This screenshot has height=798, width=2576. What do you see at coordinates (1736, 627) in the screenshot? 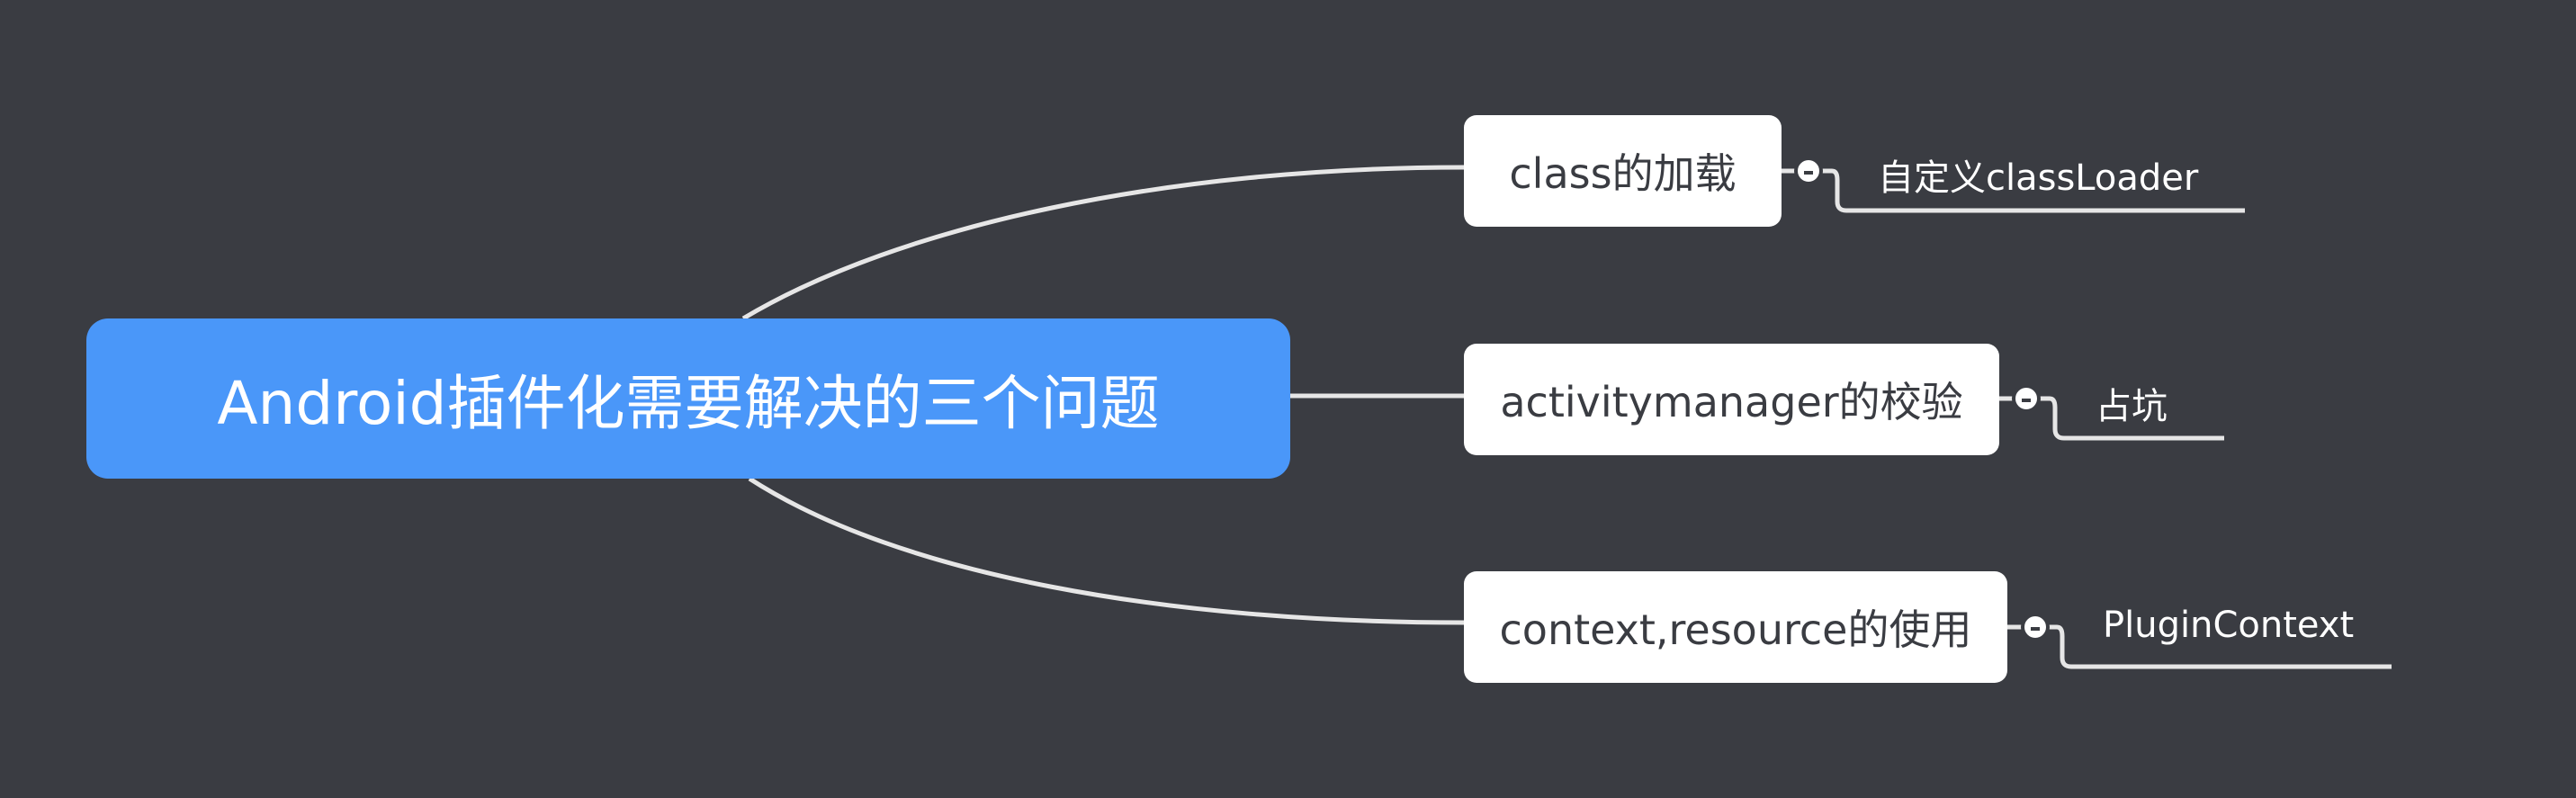
I see `topic-context-resource: context,resource的使用` at bounding box center [1736, 627].